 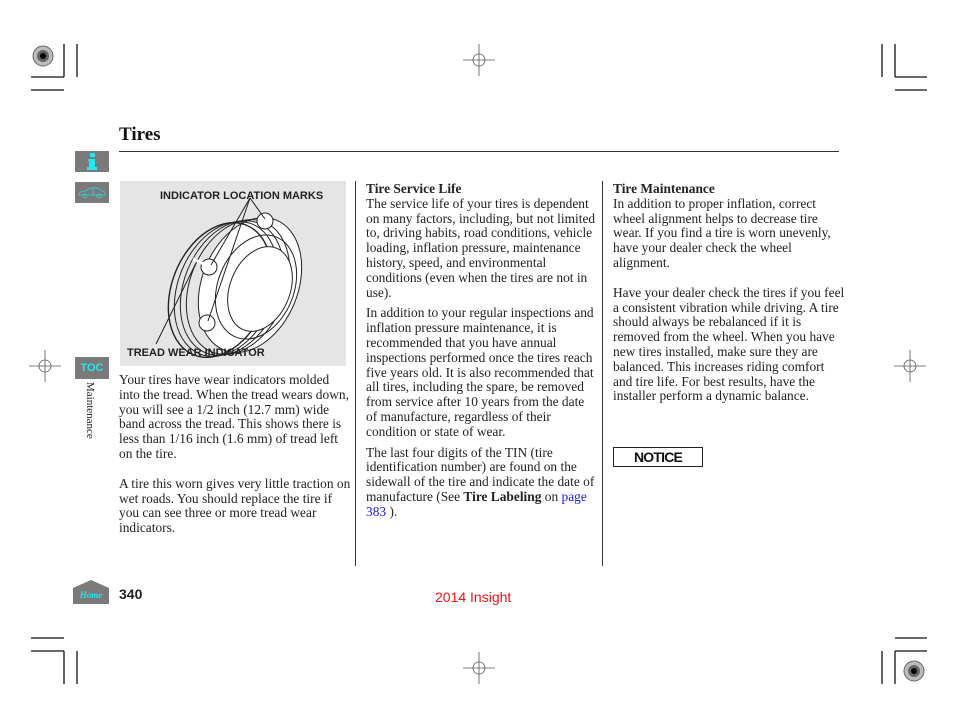 What do you see at coordinates (196, 353) in the screenshot?
I see `figure-label-tread-wear: TREAD WEAR INDICATOR` at bounding box center [196, 353].